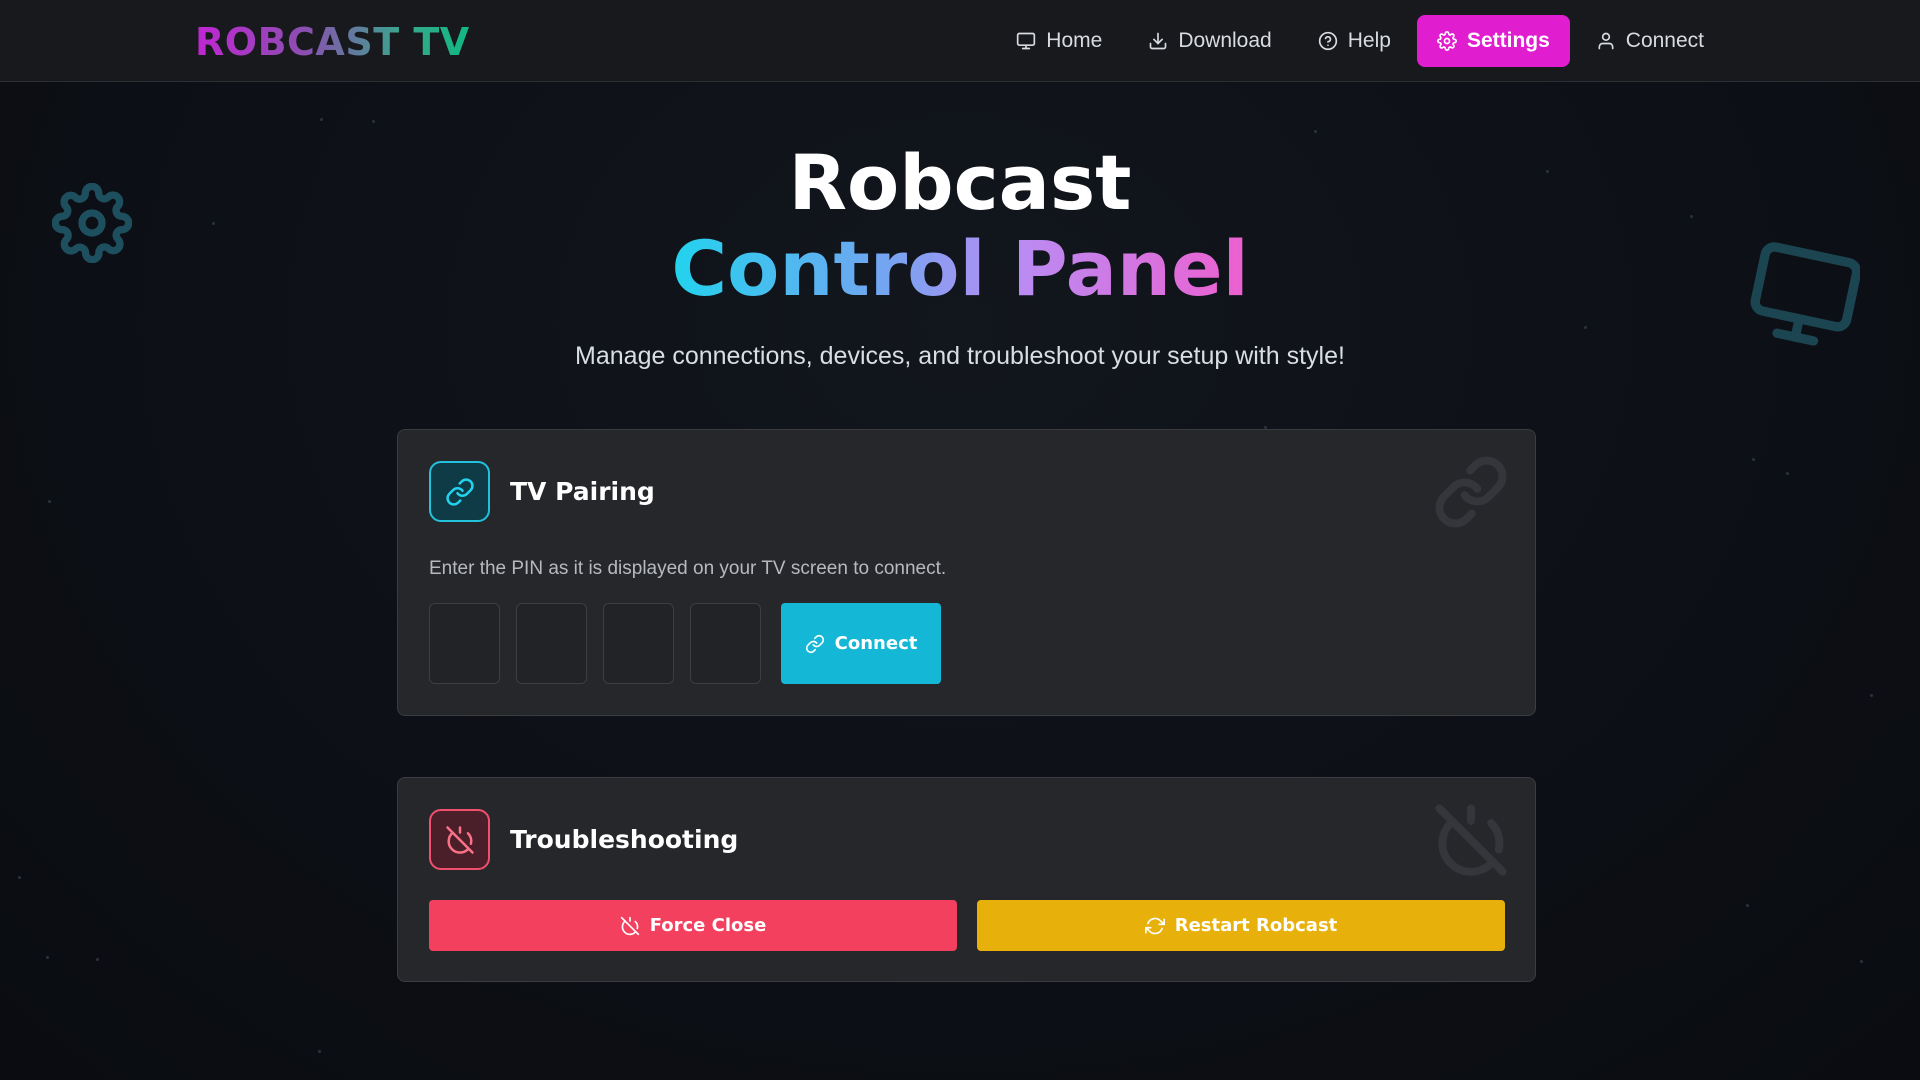 This screenshot has width=1920, height=1080. I want to click on gear-icon, so click(1447, 41).